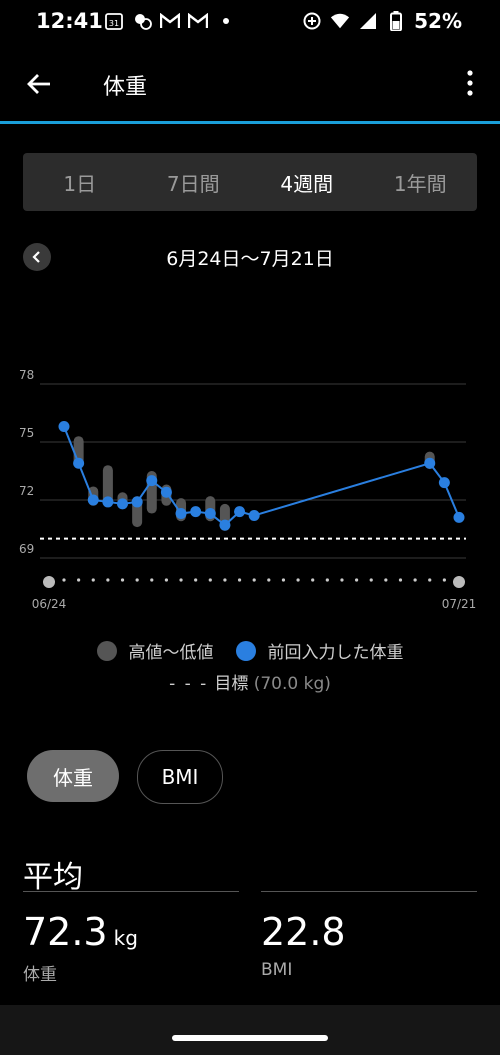  What do you see at coordinates (250, 122) in the screenshot?
I see `header-accent-line` at bounding box center [250, 122].